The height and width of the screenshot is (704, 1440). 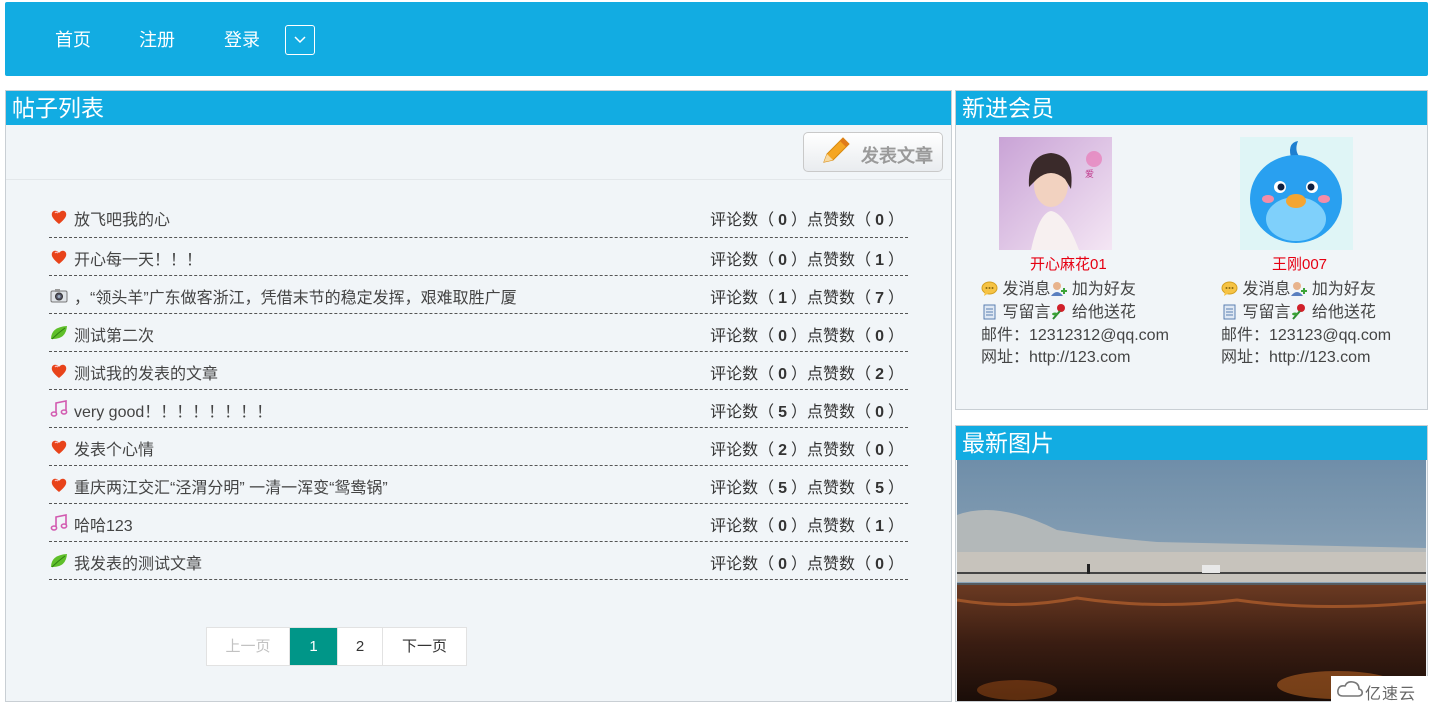 What do you see at coordinates (138, 258) in the screenshot?
I see `post-title-link: 开心每一天！！！` at bounding box center [138, 258].